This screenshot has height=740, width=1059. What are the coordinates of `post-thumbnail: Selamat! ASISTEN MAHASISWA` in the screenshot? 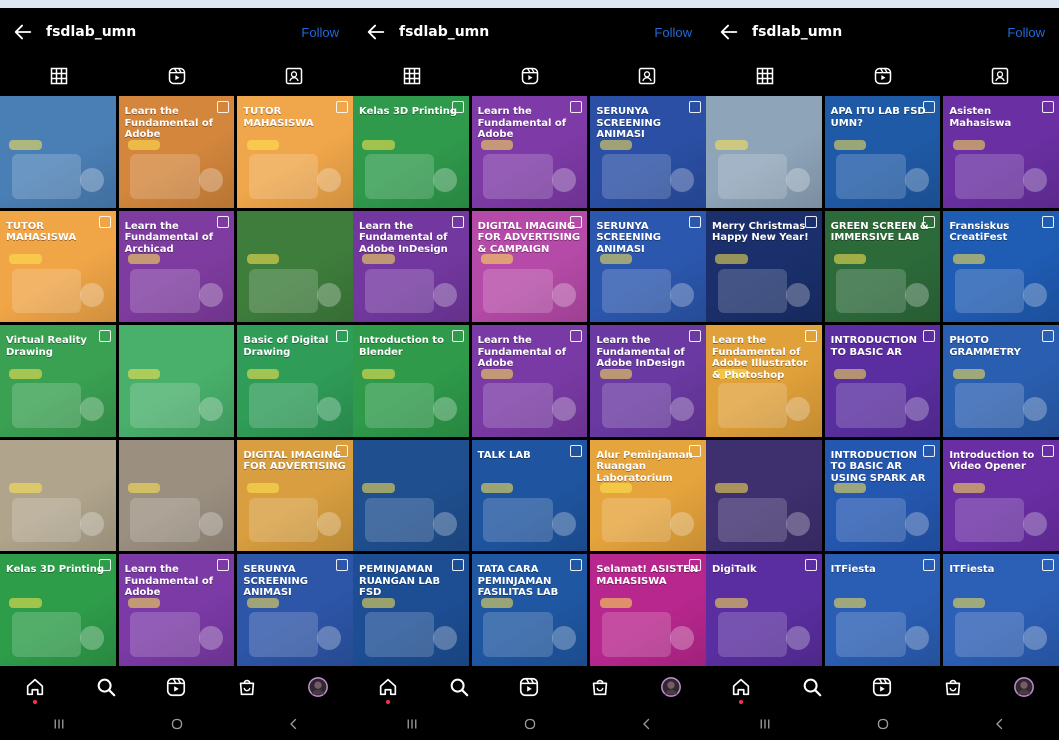 It's located at (648, 610).